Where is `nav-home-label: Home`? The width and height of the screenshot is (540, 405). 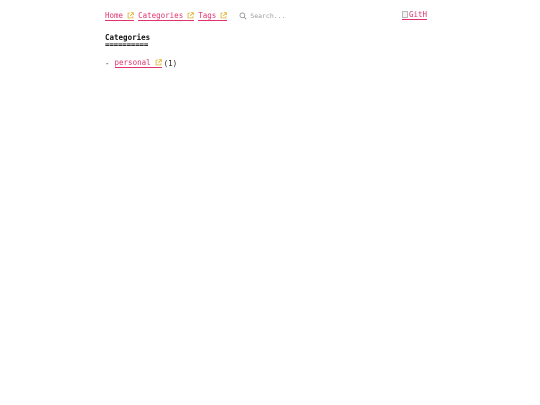 nav-home-label: Home is located at coordinates (114, 15).